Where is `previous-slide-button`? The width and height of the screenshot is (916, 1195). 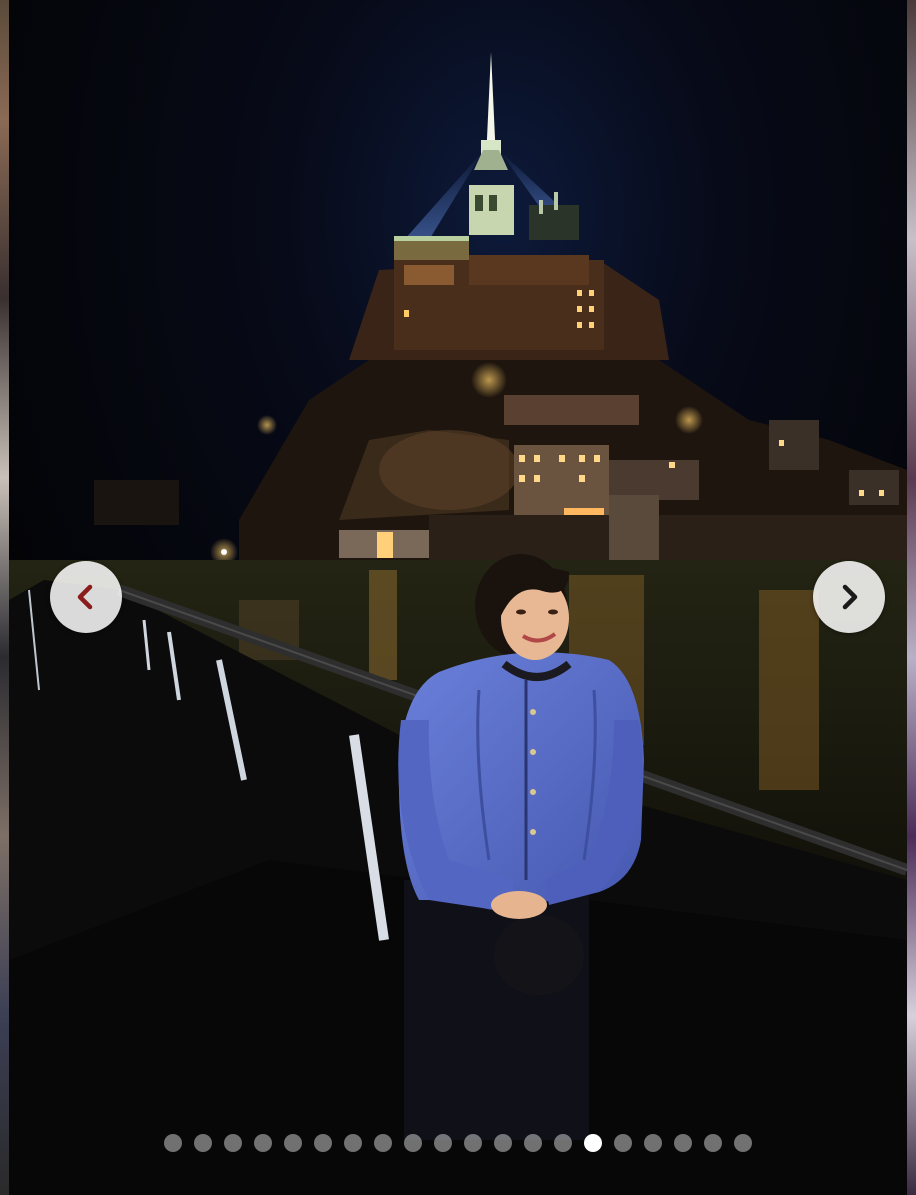 previous-slide-button is located at coordinates (86, 597).